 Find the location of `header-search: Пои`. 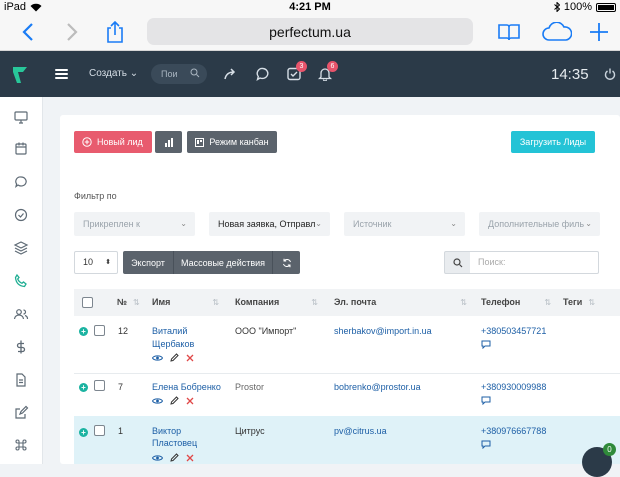

header-search: Пои is located at coordinates (179, 74).